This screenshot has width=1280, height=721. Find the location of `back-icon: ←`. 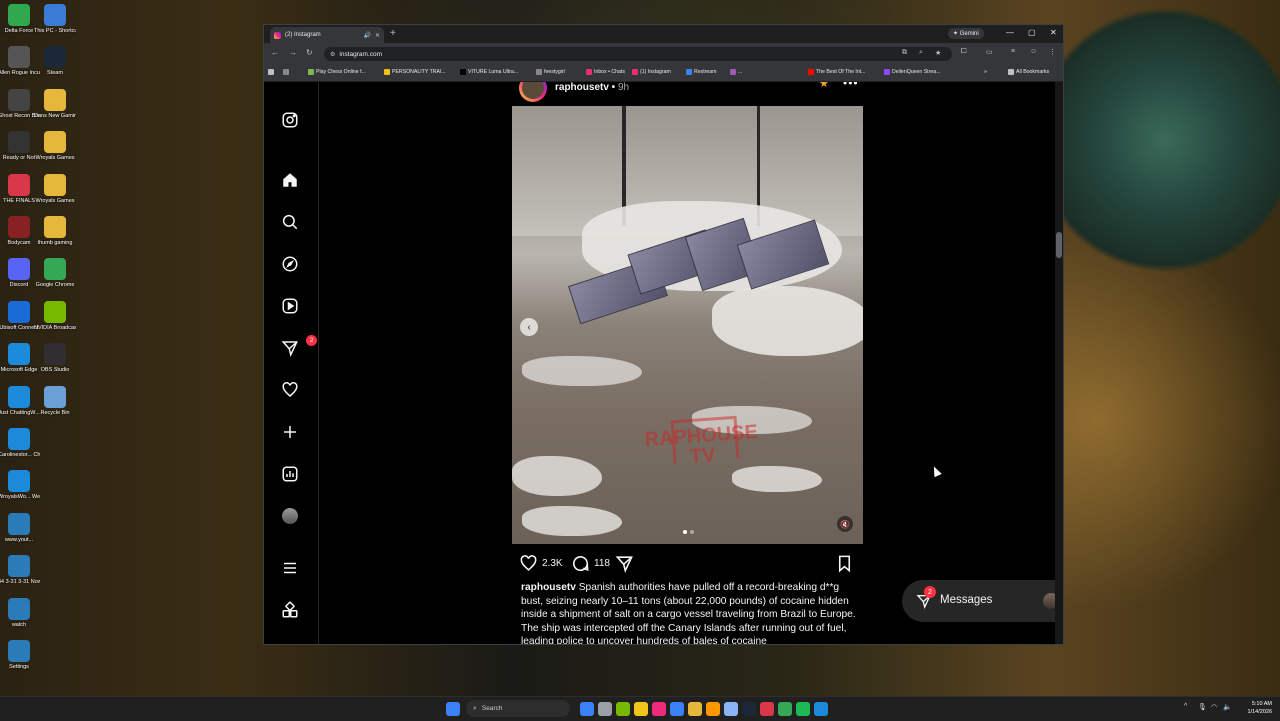

back-icon: ← is located at coordinates (275, 52).